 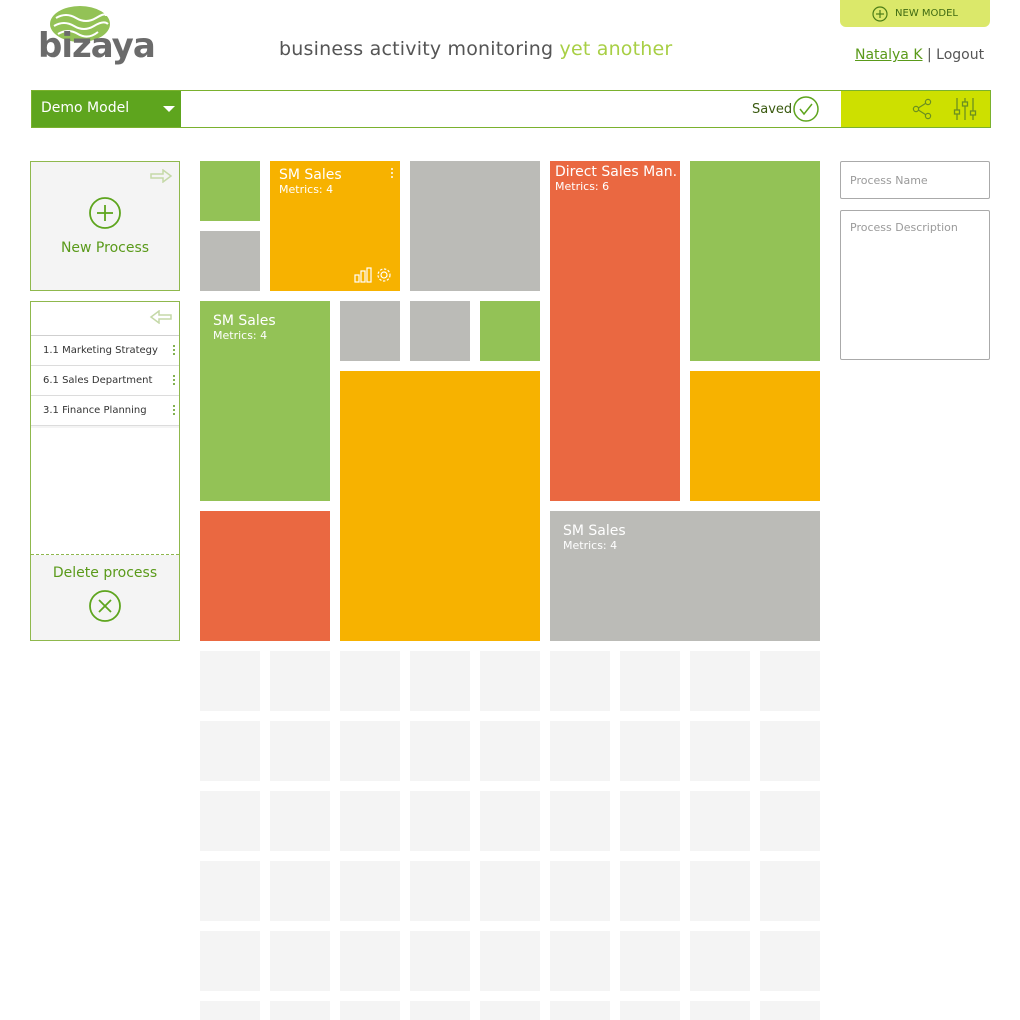 What do you see at coordinates (616, 49) in the screenshot?
I see `tagline-accent: yet another` at bounding box center [616, 49].